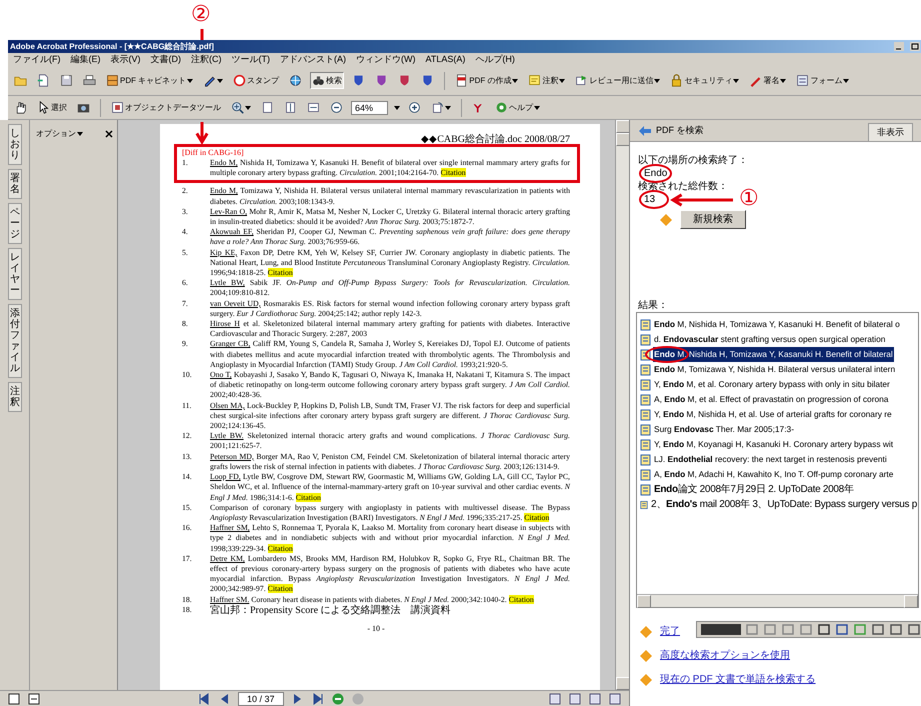  I want to click on cursor-icon, so click(43, 107).